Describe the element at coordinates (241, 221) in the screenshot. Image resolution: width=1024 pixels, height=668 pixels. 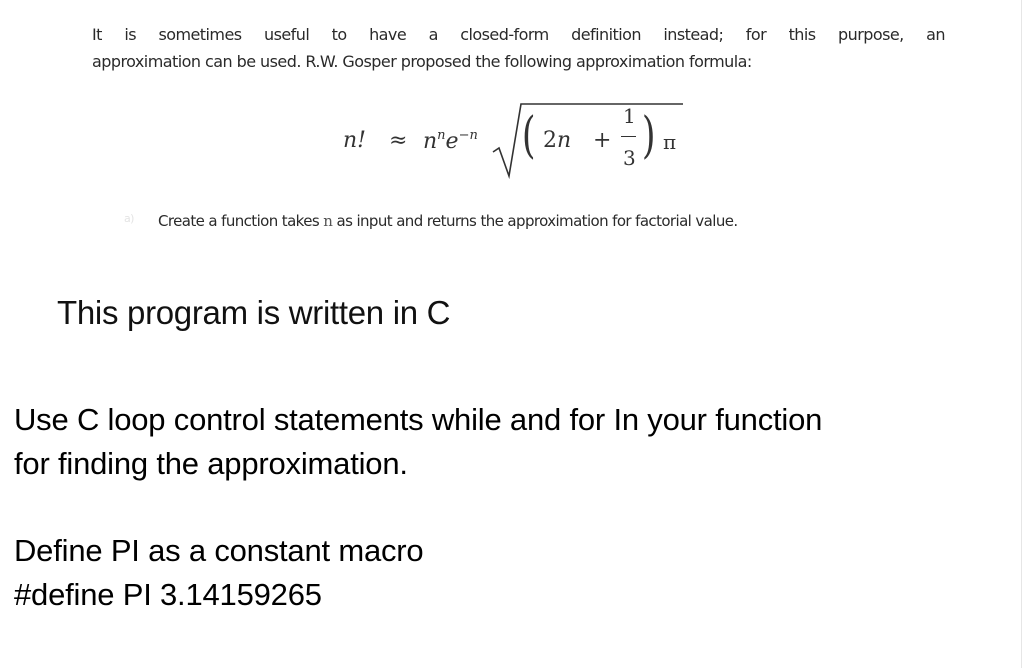
I see `task-text-before: Create a function takes` at that location.